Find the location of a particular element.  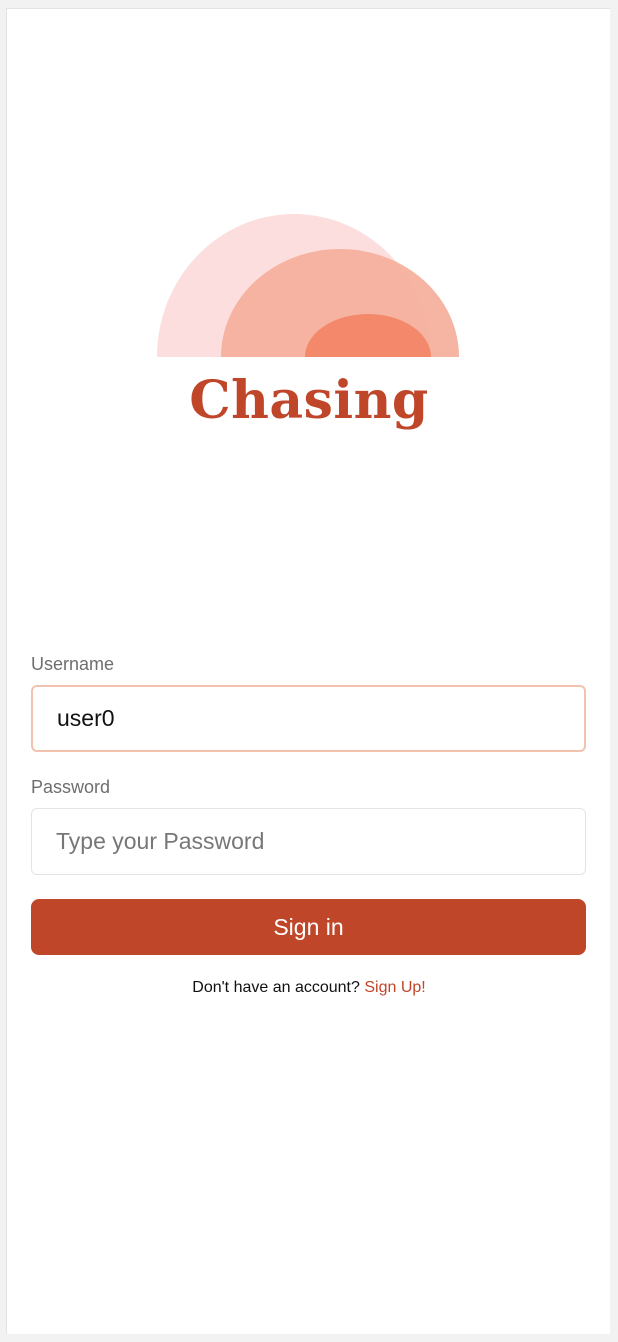

signup-prompt-row: Don't have an account? Sign Up! is located at coordinates (309, 988).